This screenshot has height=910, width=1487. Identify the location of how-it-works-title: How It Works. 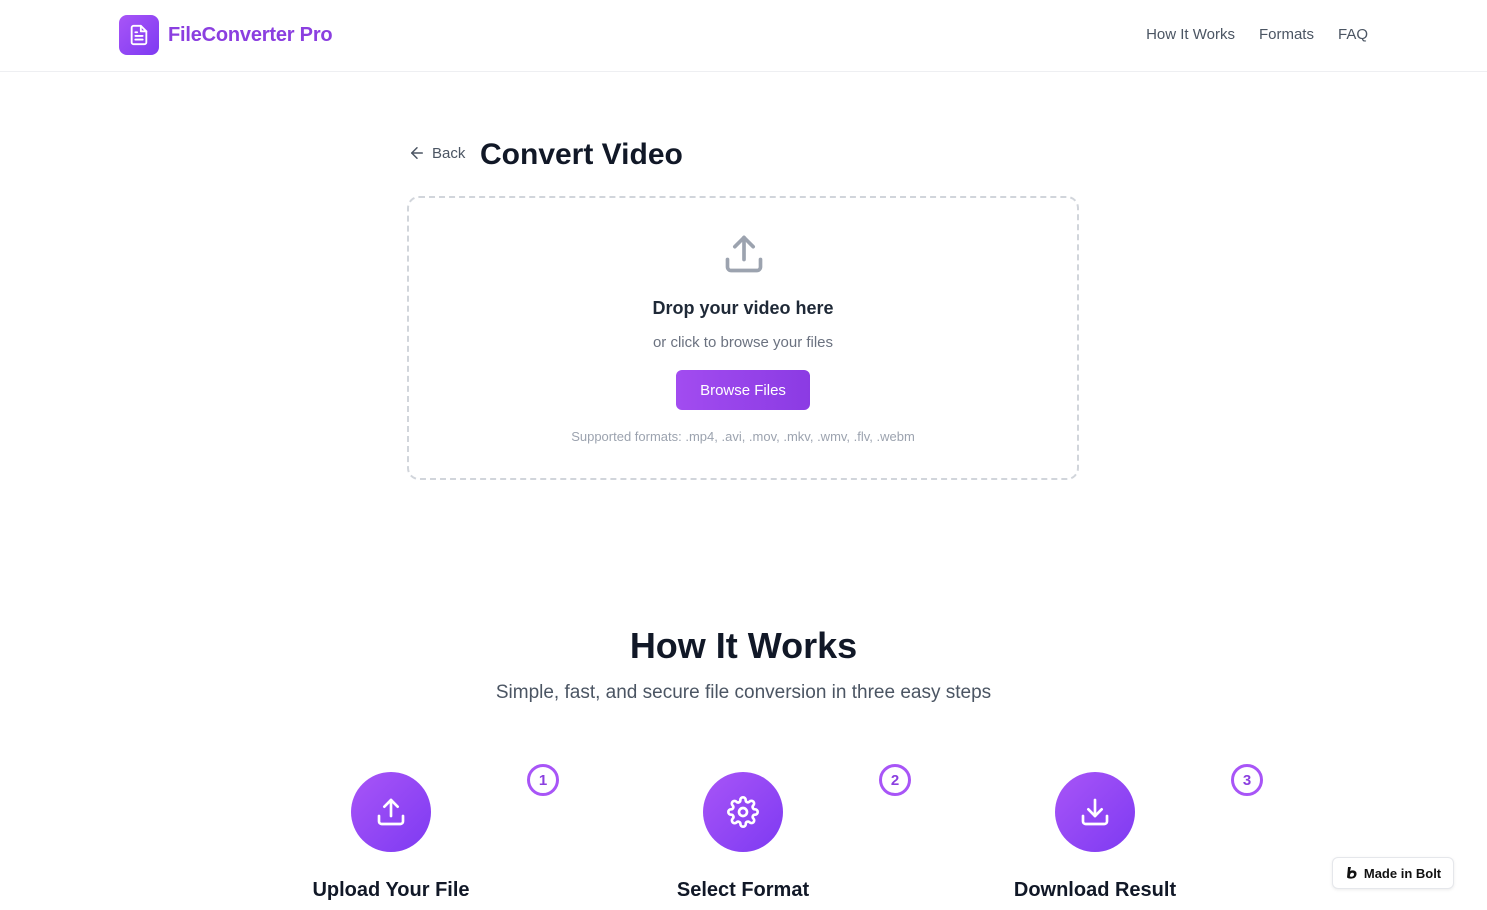
(743, 645).